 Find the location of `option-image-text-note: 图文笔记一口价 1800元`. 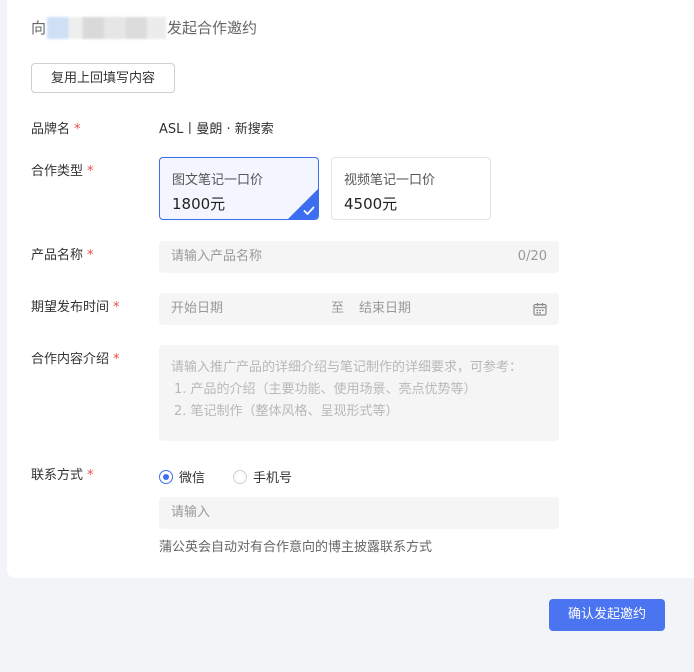

option-image-text-note: 图文笔记一口价 1800元 is located at coordinates (239, 188).